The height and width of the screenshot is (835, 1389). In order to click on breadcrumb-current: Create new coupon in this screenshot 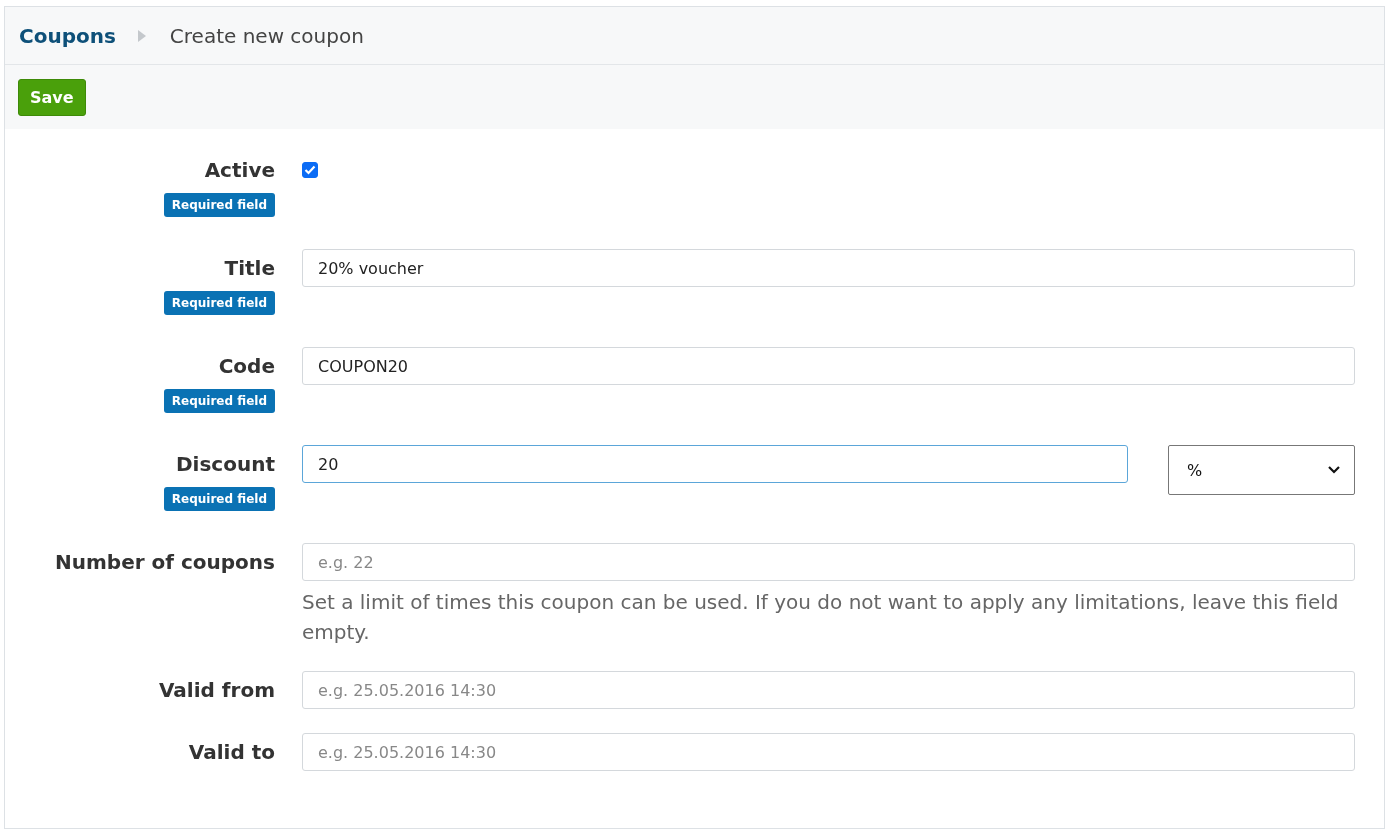, I will do `click(266, 35)`.